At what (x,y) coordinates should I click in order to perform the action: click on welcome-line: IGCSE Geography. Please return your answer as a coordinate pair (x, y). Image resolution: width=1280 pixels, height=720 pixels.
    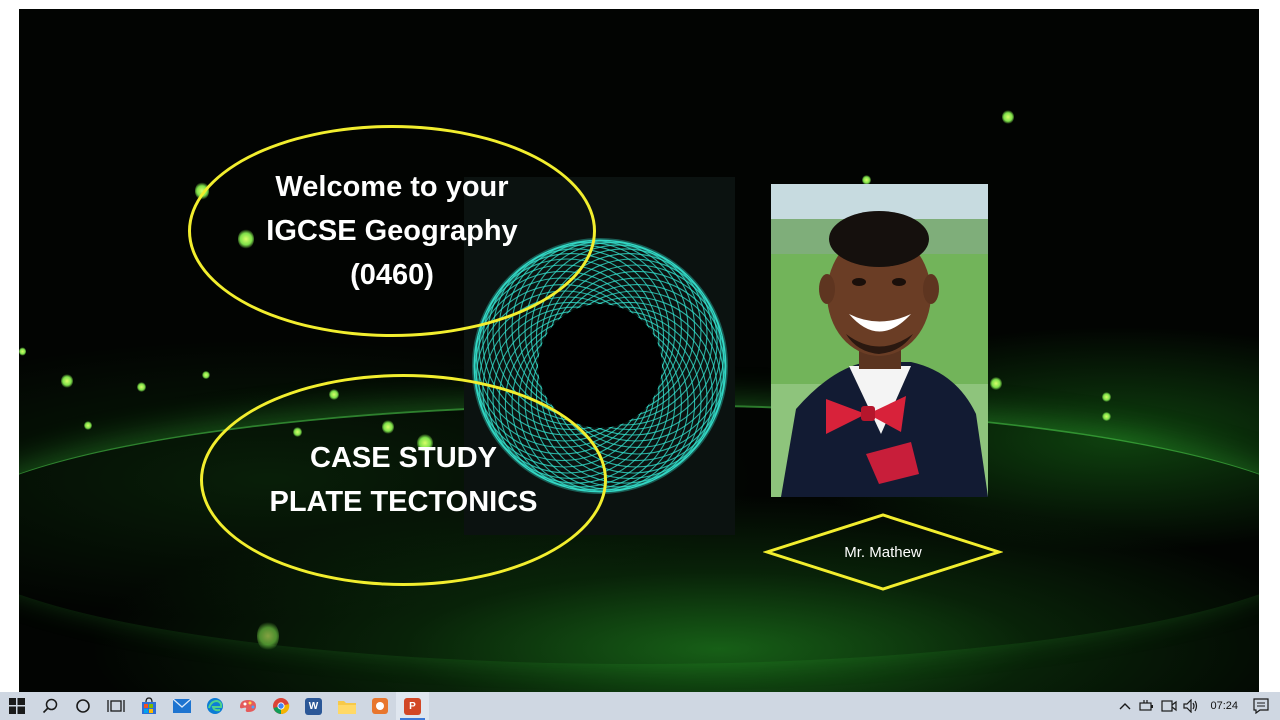
    Looking at the image, I should click on (392, 231).